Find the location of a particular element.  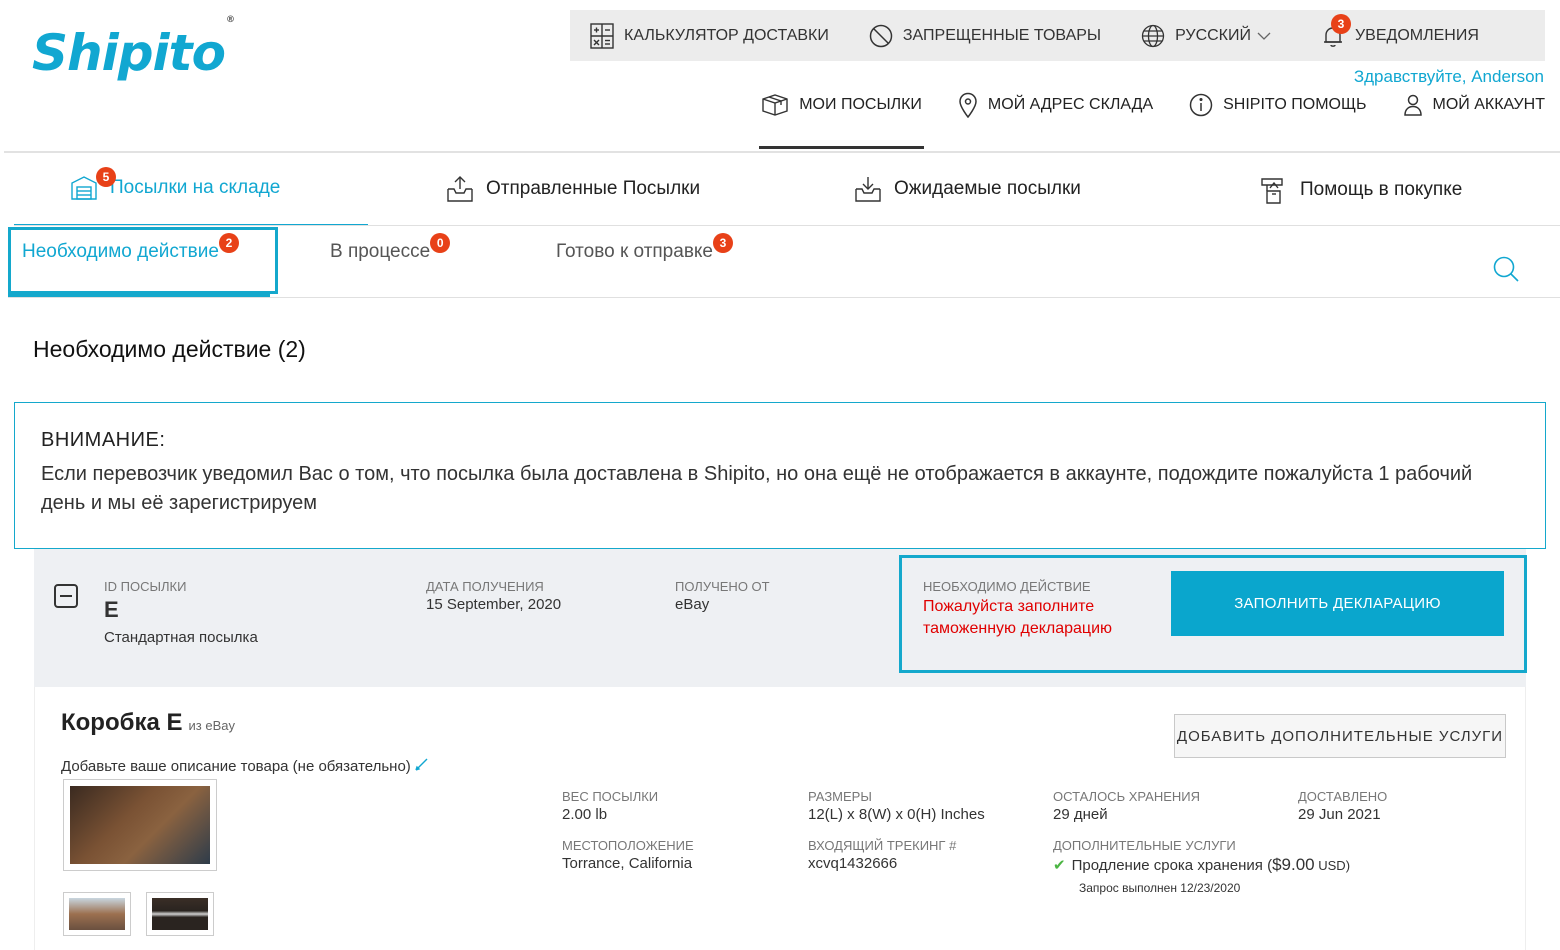

language-label: РУССКИЙ is located at coordinates (1213, 35).